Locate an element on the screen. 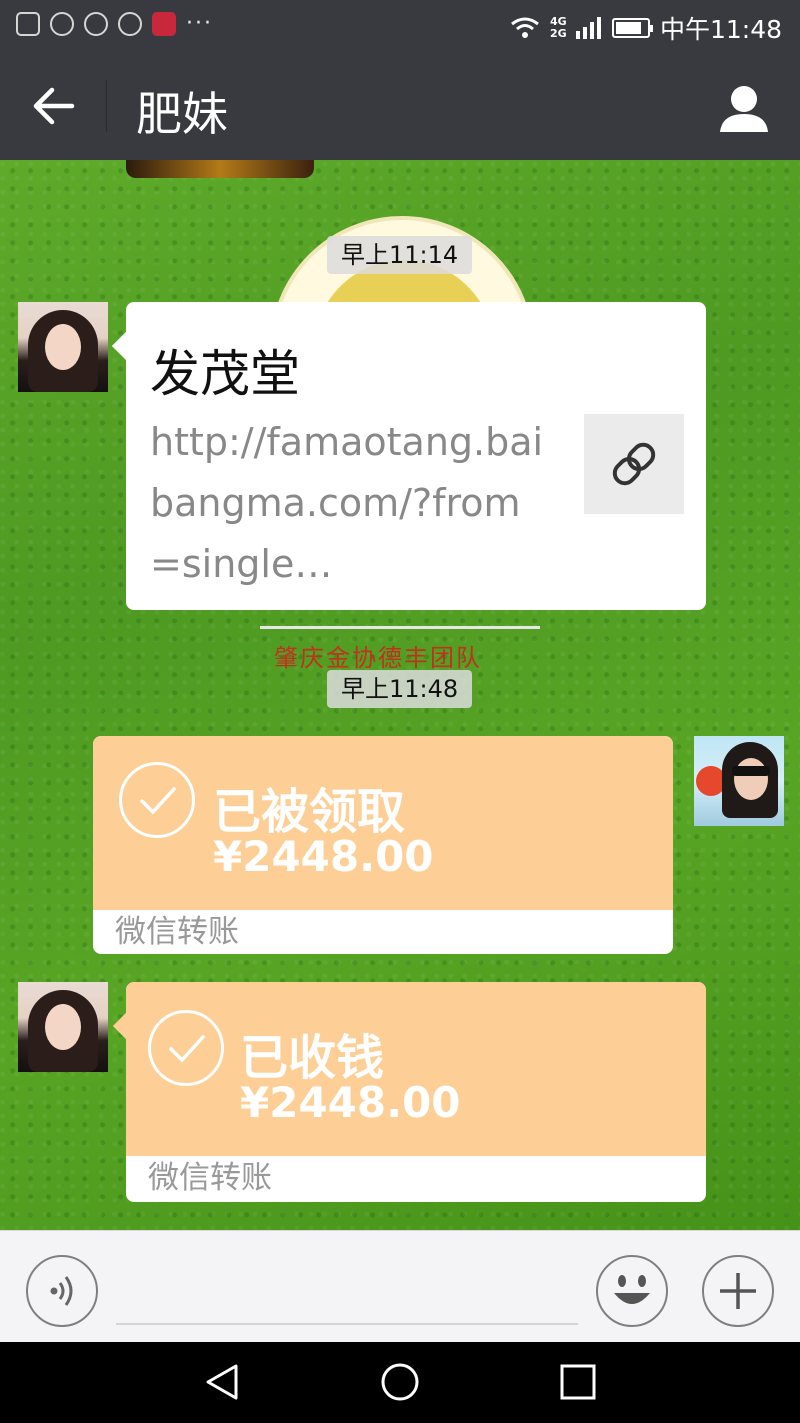 The height and width of the screenshot is (1423, 800). back-button is located at coordinates (54, 106).